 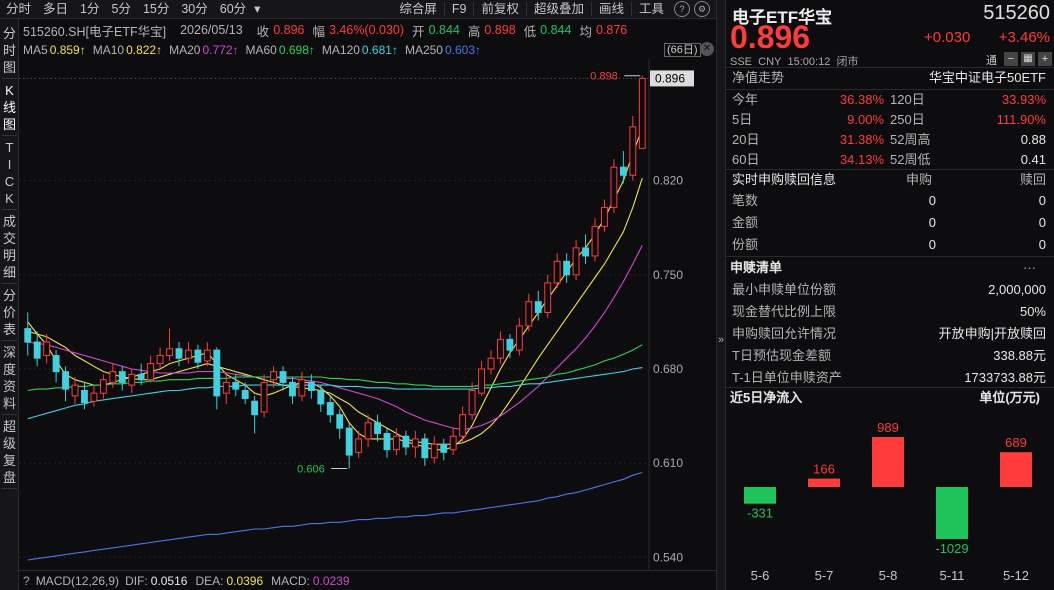 What do you see at coordinates (194, 9) in the screenshot?
I see `tab-30min: 30分` at bounding box center [194, 9].